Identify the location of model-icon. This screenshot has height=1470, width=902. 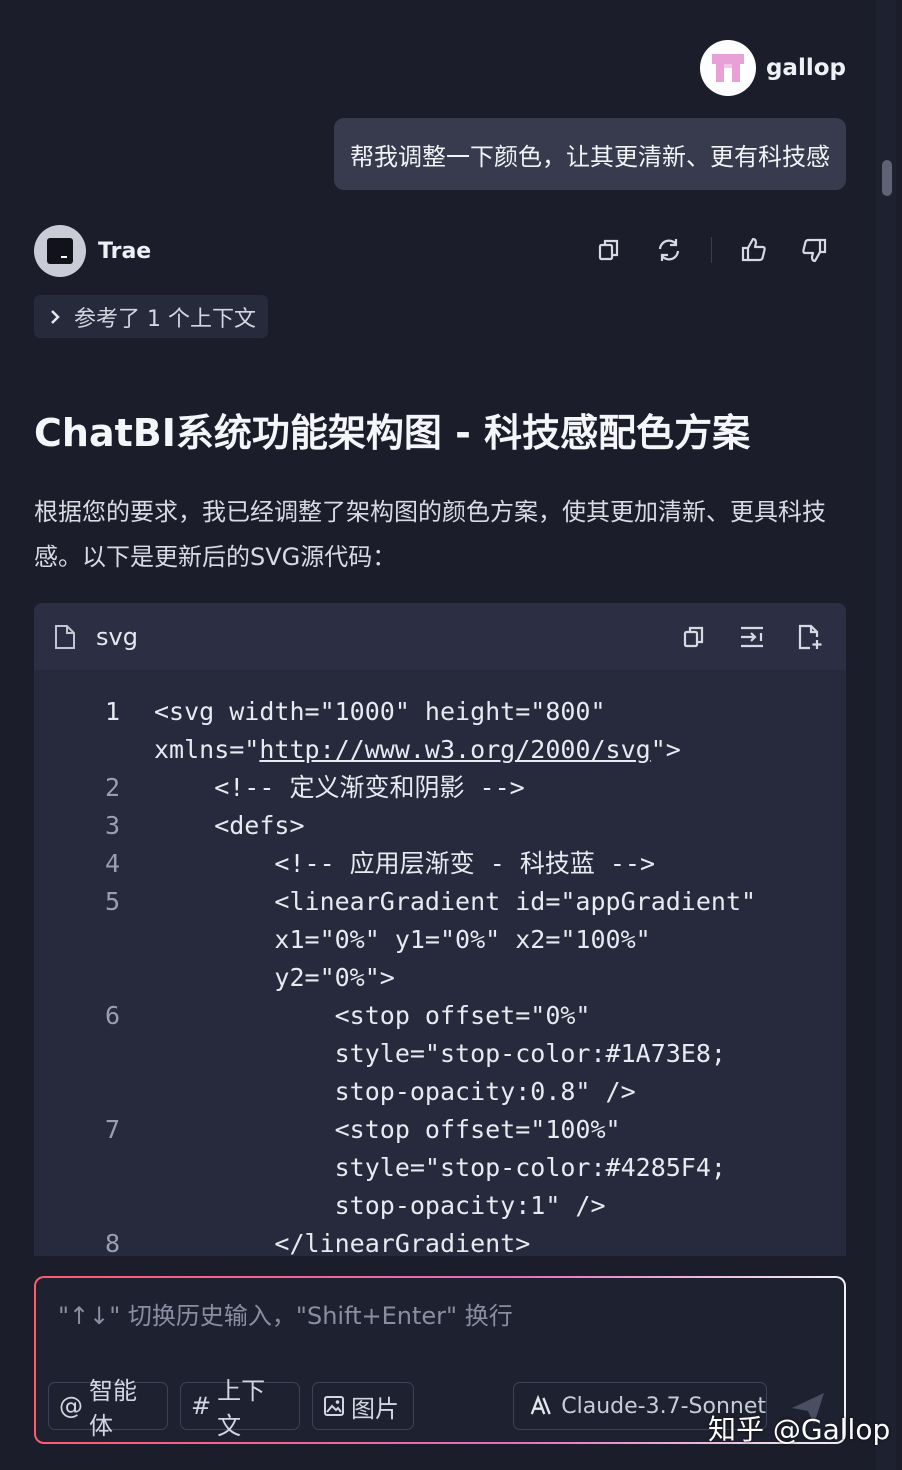
(540, 1405).